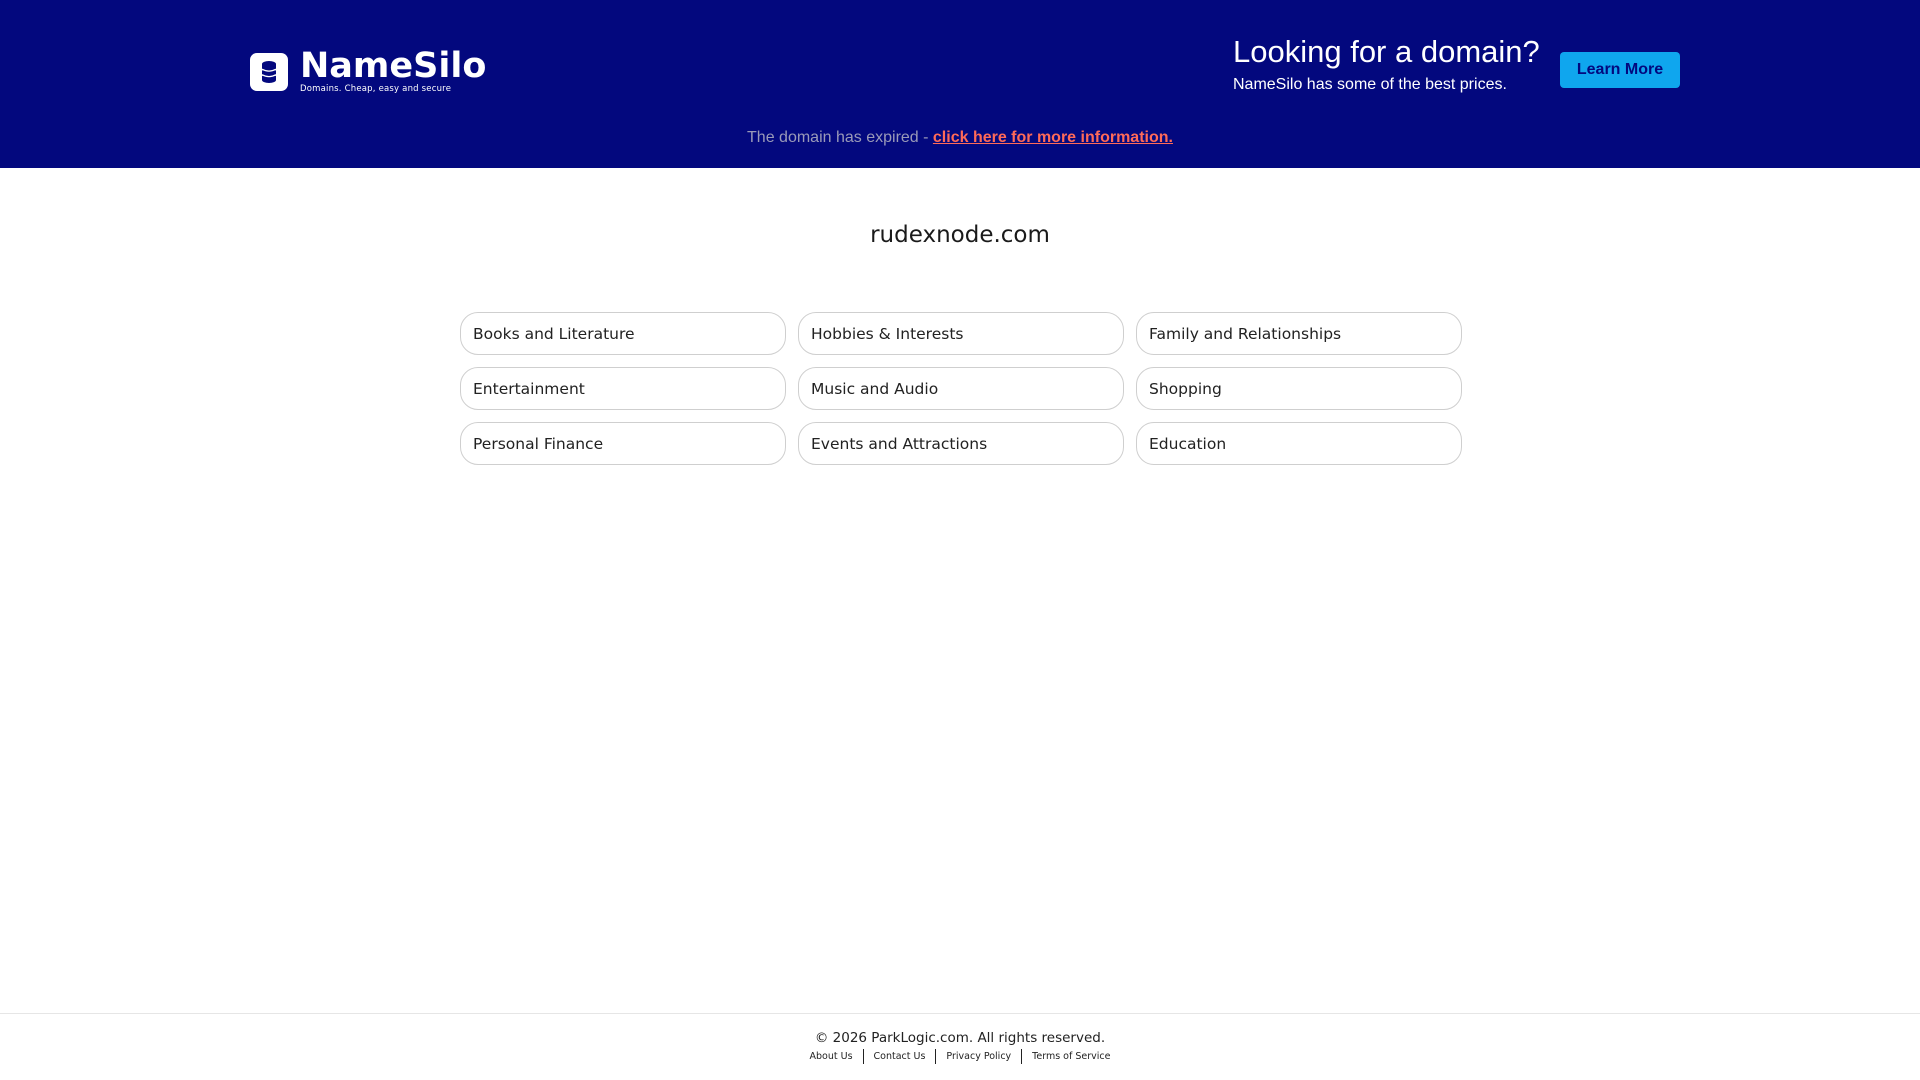 The height and width of the screenshot is (1080, 1920). What do you see at coordinates (961, 443) in the screenshot?
I see `category-link: Events and Attractions` at bounding box center [961, 443].